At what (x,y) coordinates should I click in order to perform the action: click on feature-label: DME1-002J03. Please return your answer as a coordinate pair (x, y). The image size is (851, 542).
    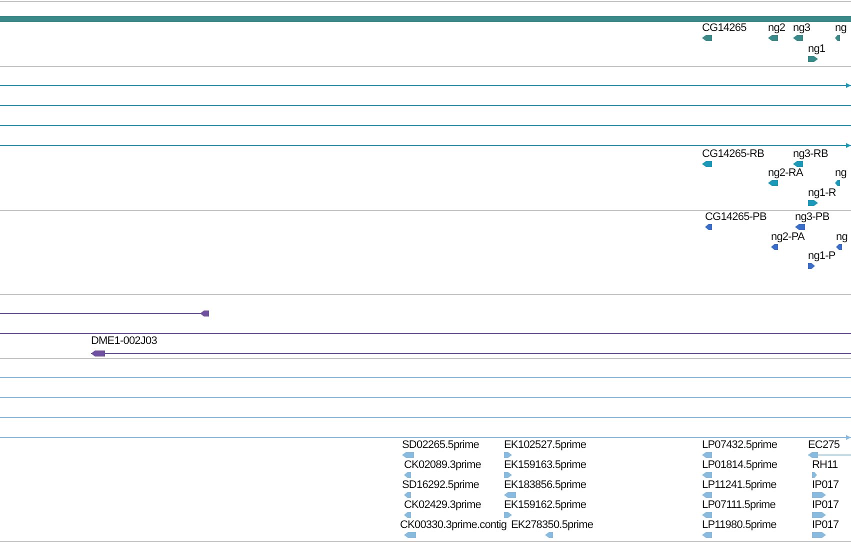
    Looking at the image, I should click on (124, 341).